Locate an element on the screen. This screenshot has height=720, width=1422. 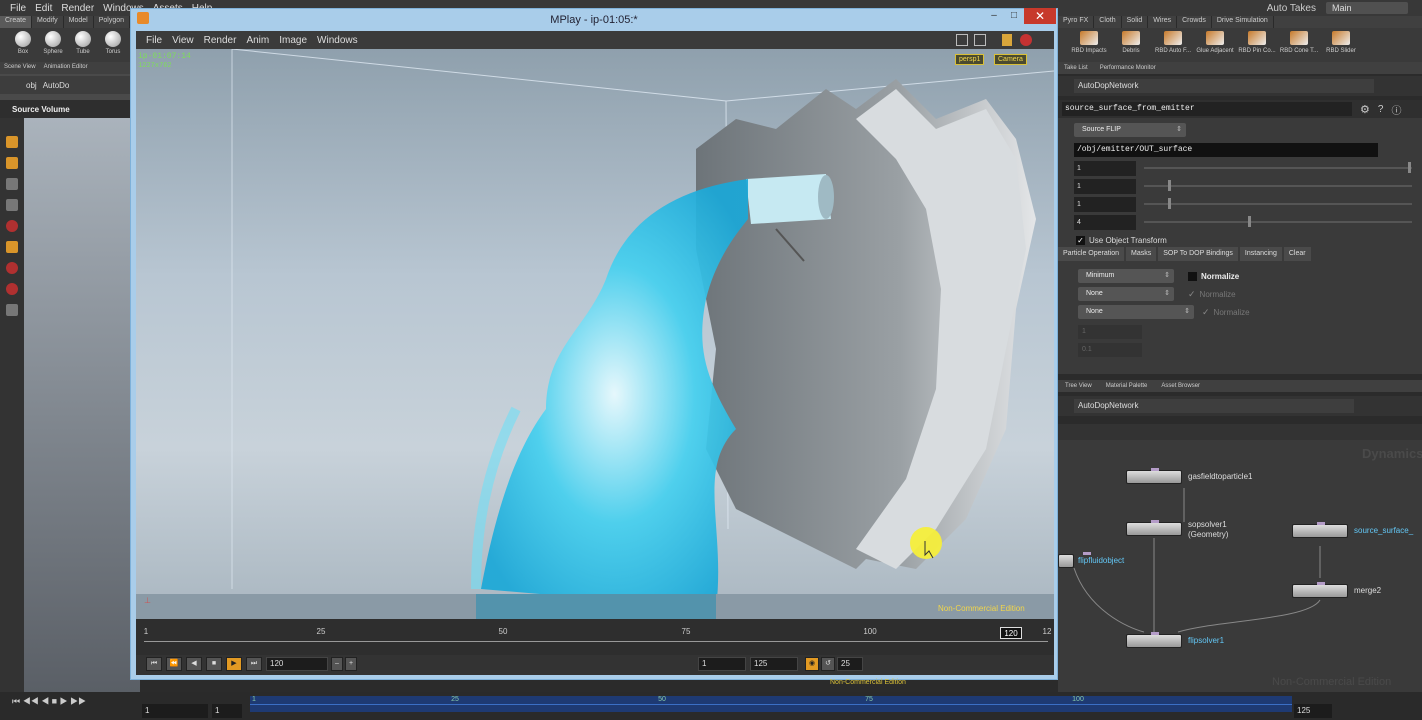
help-icon: ? is located at coordinates (1381, 109).